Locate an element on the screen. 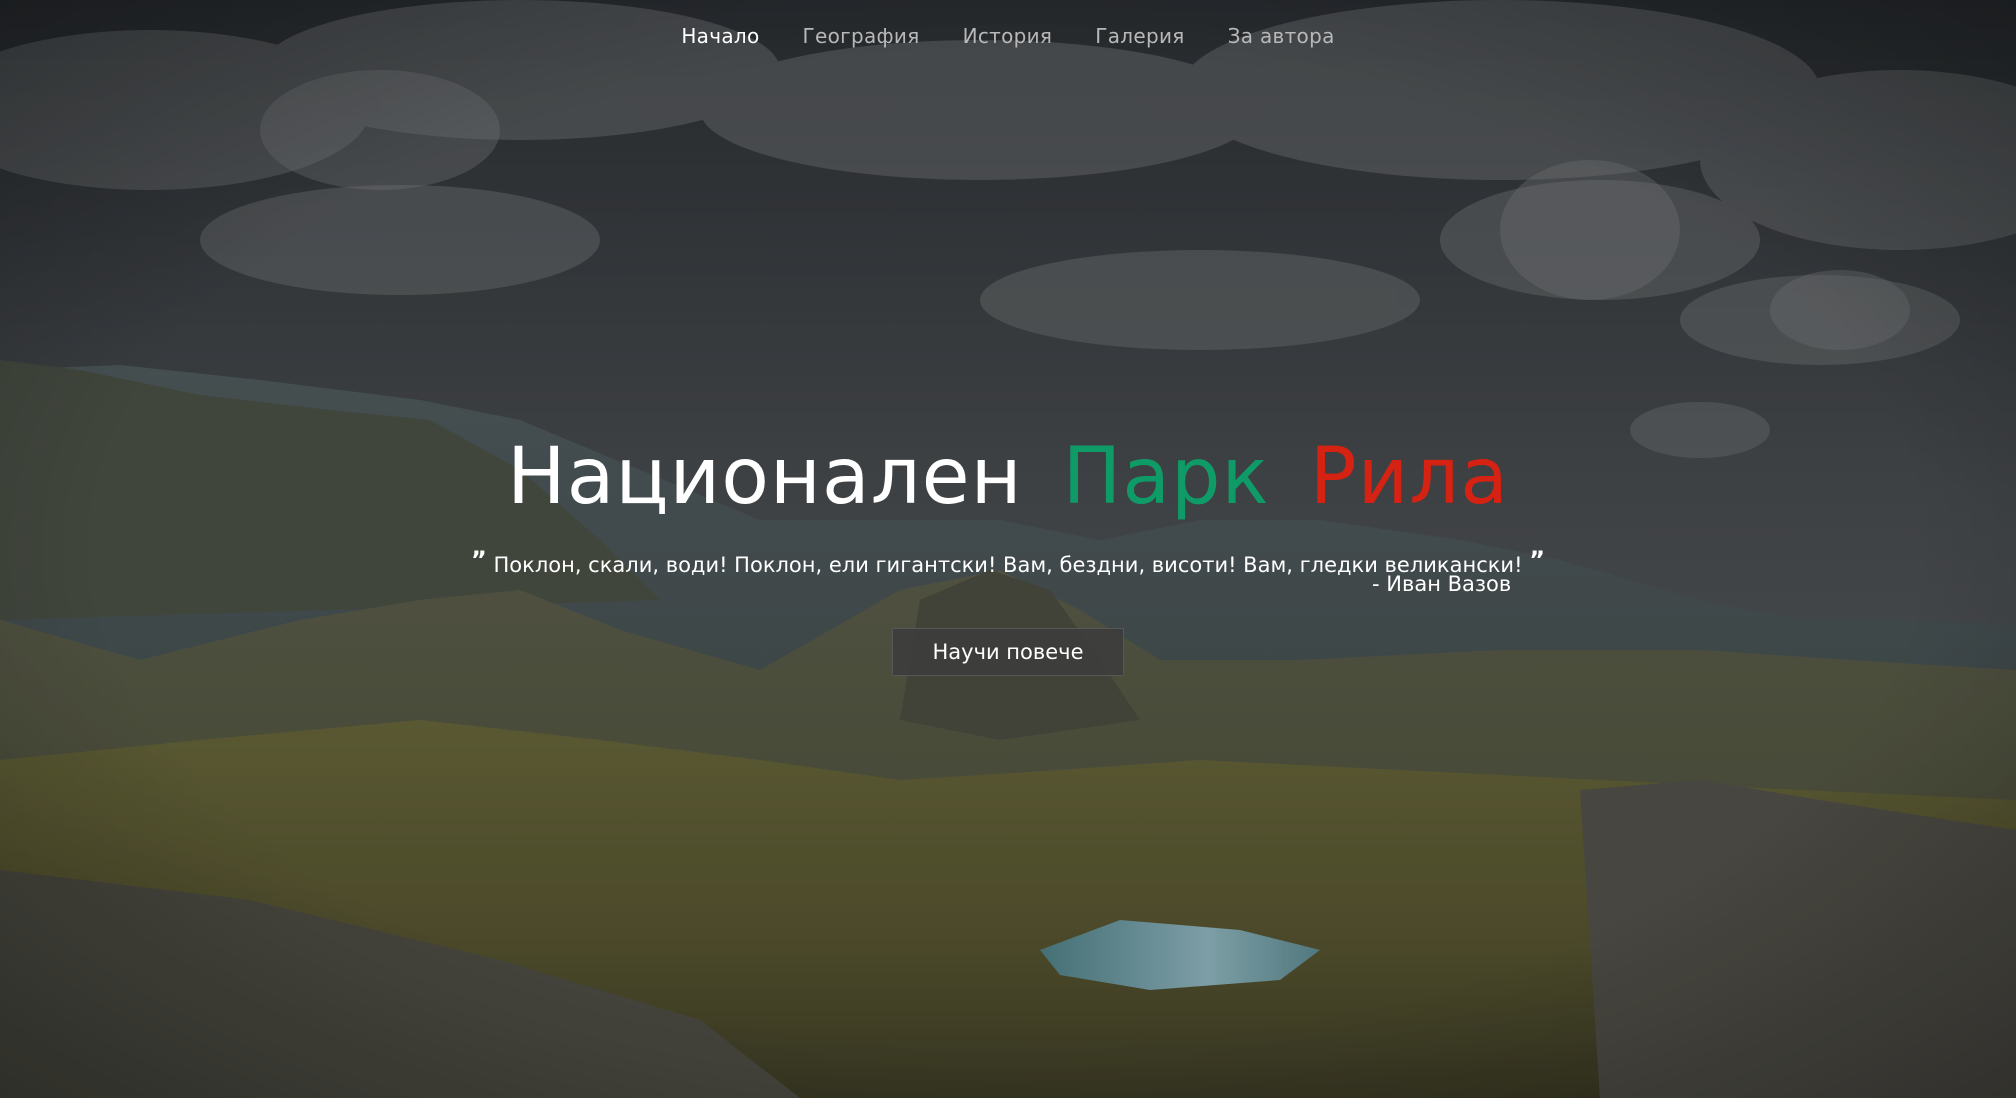  page-title: Национален Парк Рила is located at coordinates (1008, 477).